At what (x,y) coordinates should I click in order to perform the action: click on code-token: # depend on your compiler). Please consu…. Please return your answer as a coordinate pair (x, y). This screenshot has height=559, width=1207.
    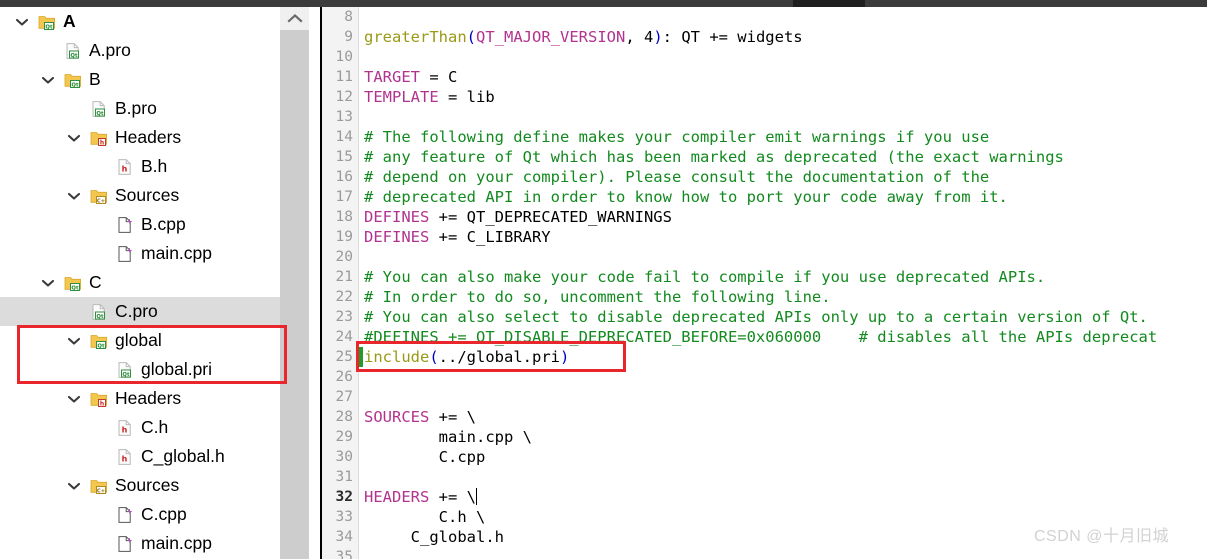
    Looking at the image, I should click on (677, 177).